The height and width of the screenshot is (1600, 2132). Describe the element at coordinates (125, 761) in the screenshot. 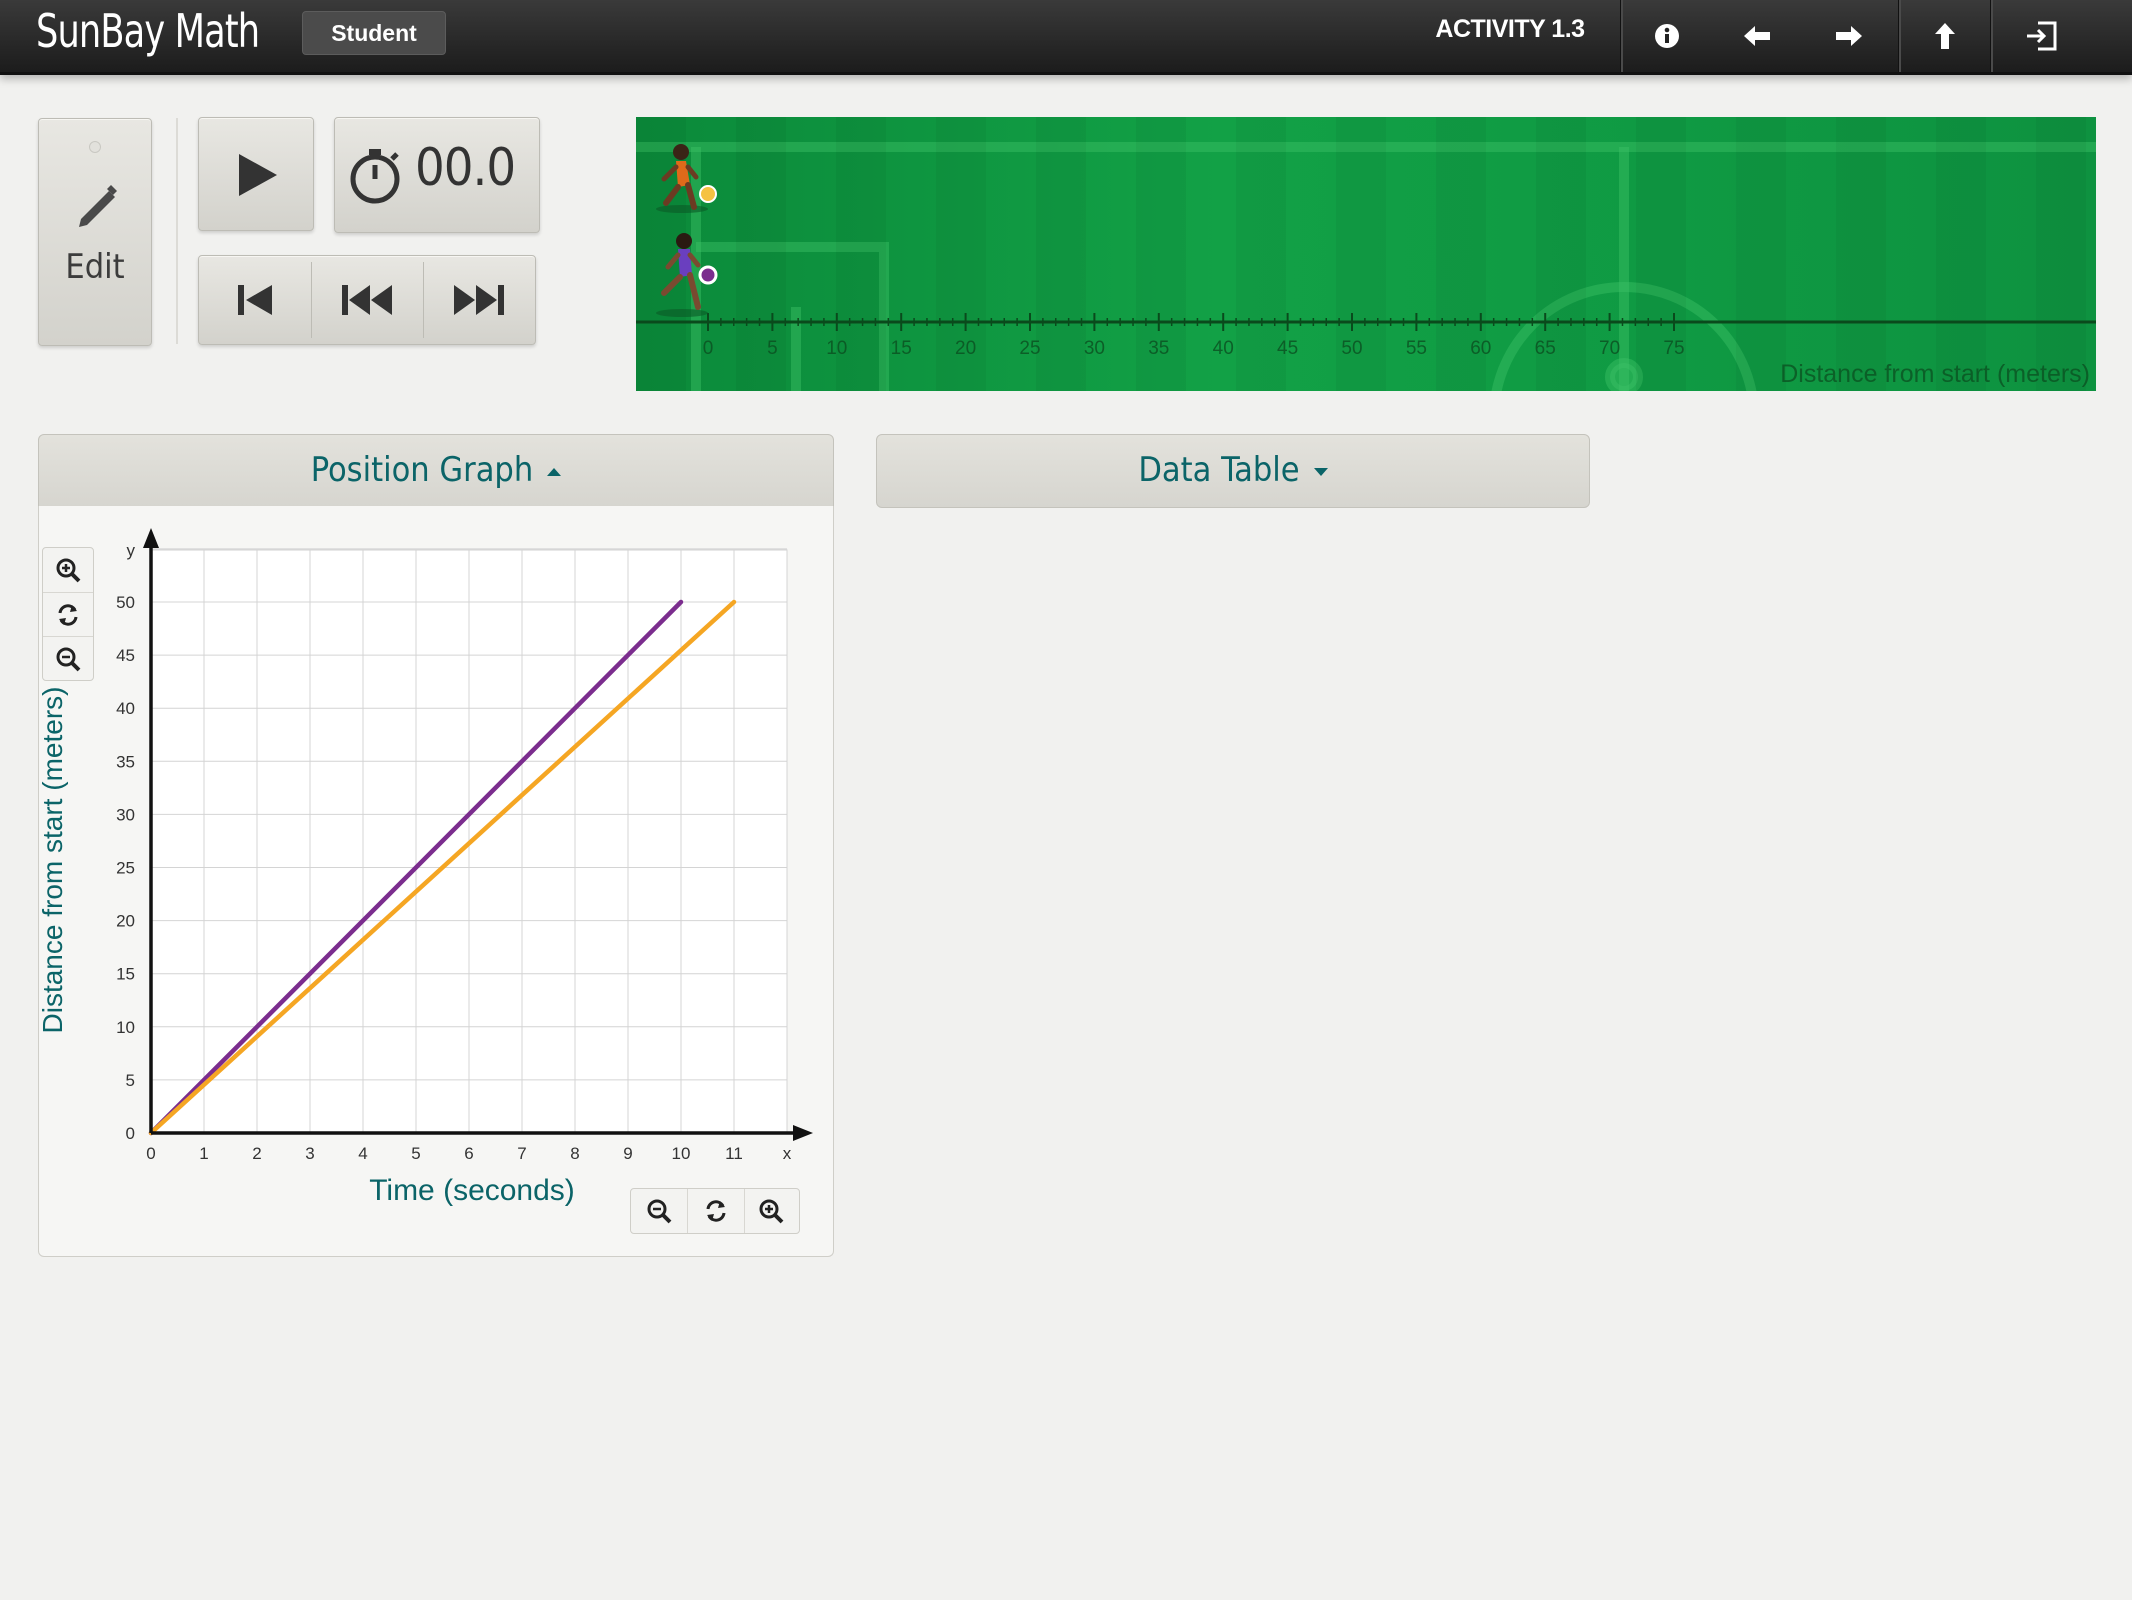

I see `y-tick-label: 35` at that location.